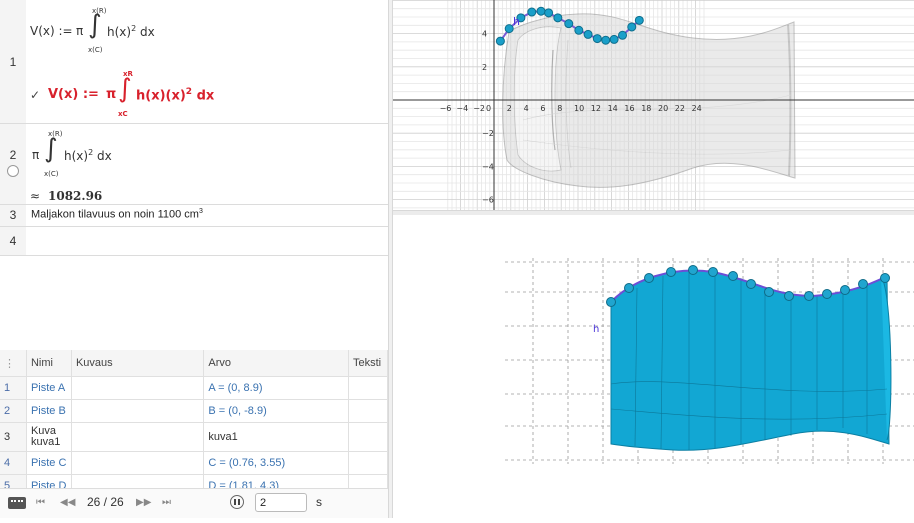 This screenshot has width=914, height=523. Describe the element at coordinates (13, 171) in the screenshot. I see `visibility-toggle` at that location.